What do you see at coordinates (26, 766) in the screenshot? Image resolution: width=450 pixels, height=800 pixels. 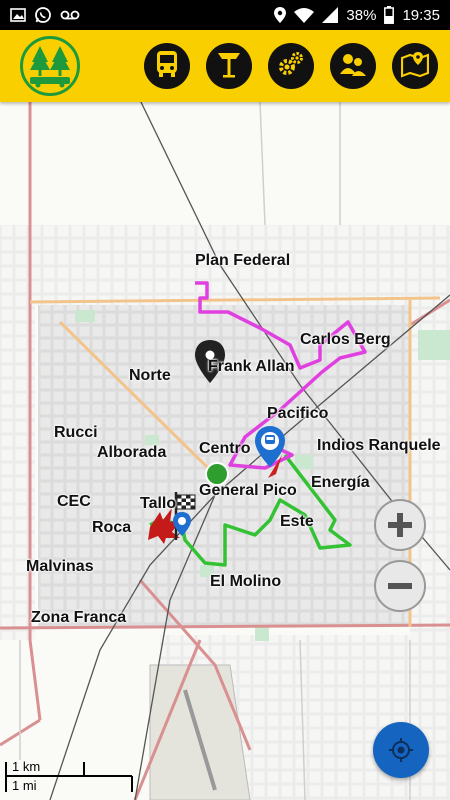 I see `scale-km-label: 1 km` at bounding box center [26, 766].